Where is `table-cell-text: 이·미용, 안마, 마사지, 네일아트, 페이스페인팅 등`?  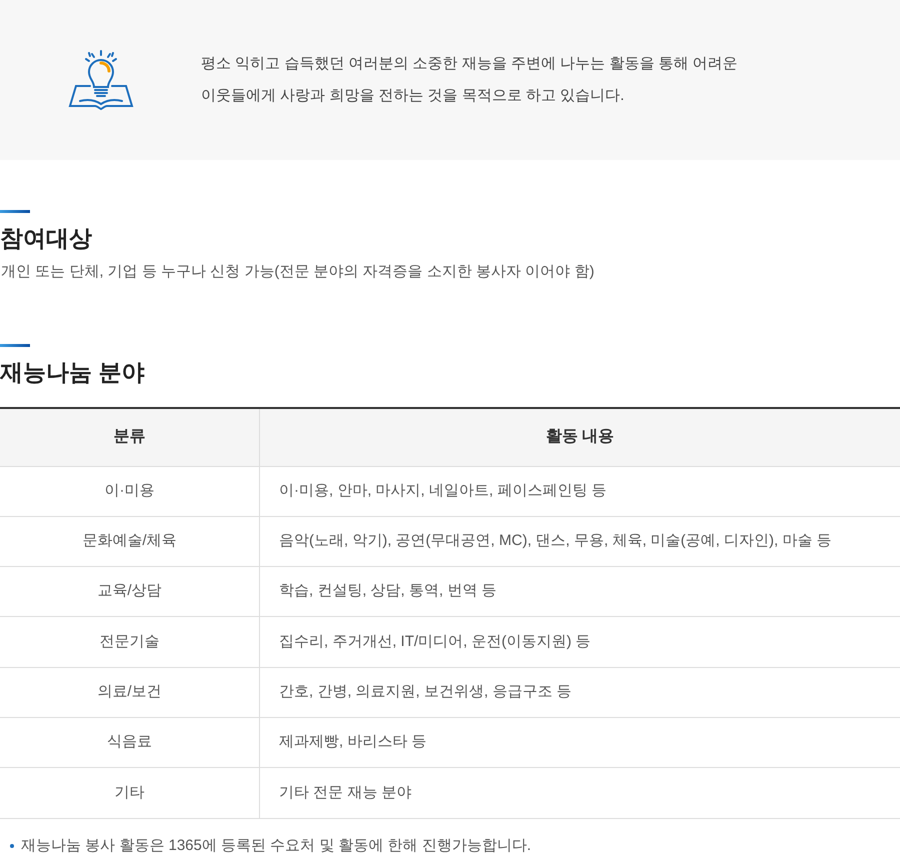
table-cell-text: 이·미용, 안마, 마사지, 네일아트, 페이스페인팅 등 is located at coordinates (443, 490).